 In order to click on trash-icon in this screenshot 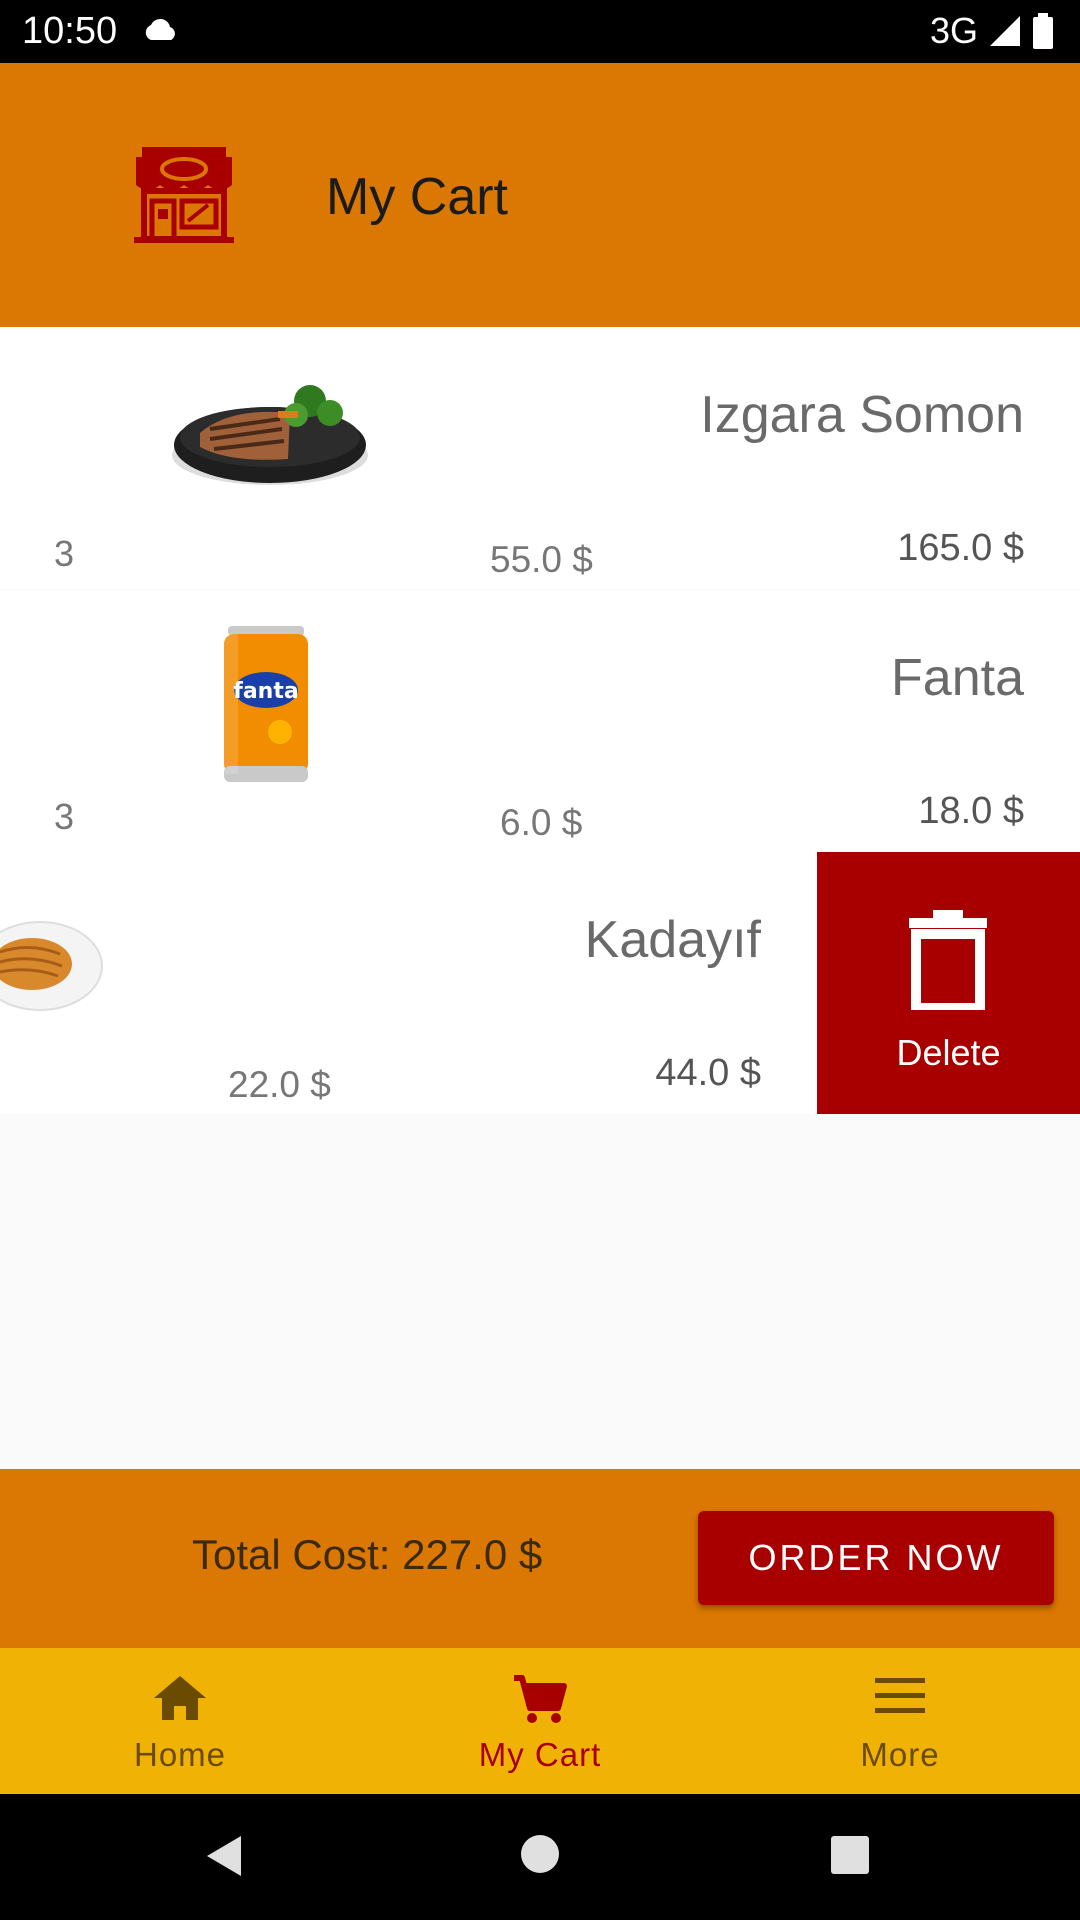, I will do `click(948, 960)`.